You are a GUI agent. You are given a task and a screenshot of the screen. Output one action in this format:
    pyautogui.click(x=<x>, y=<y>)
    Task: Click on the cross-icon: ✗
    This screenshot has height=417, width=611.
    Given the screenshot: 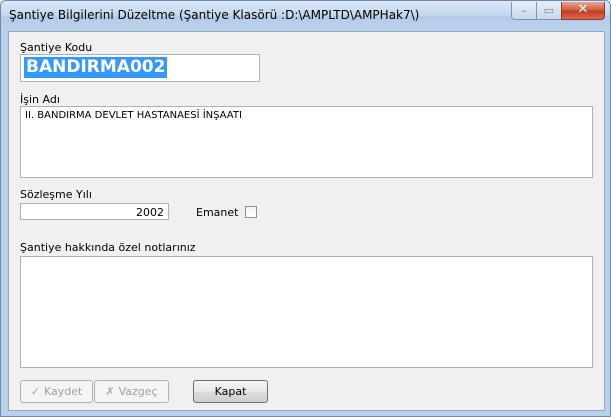 What is the action you would take?
    pyautogui.click(x=110, y=391)
    